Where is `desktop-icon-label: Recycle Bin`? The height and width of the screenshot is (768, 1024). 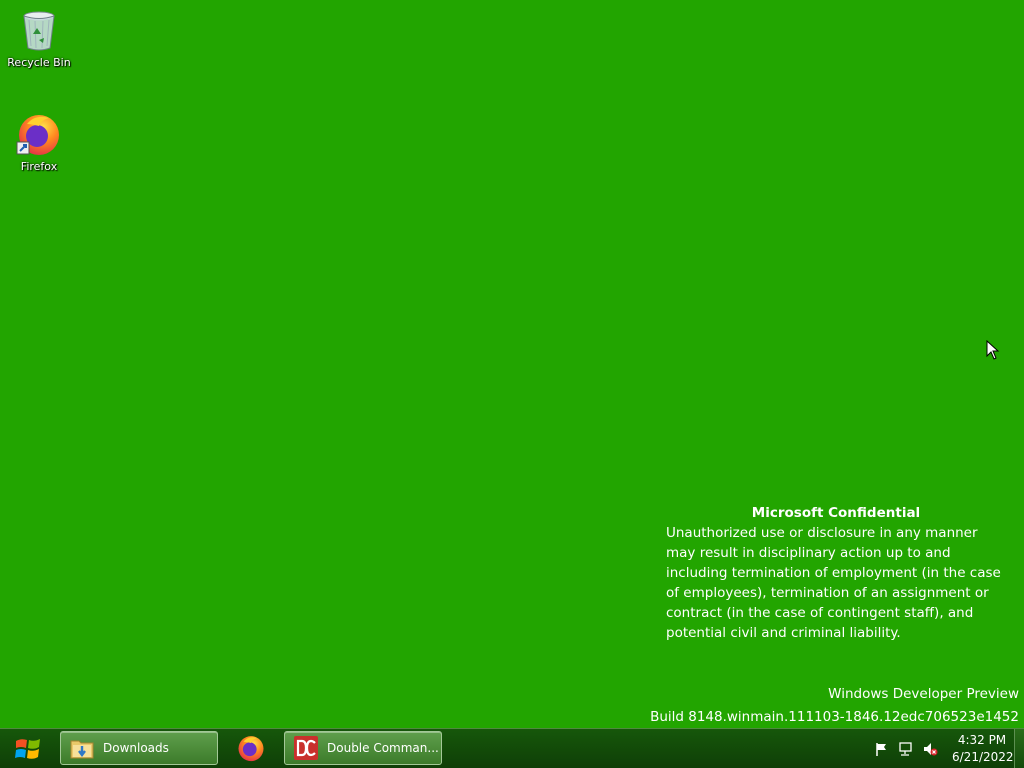
desktop-icon-label: Recycle Bin is located at coordinates (39, 62).